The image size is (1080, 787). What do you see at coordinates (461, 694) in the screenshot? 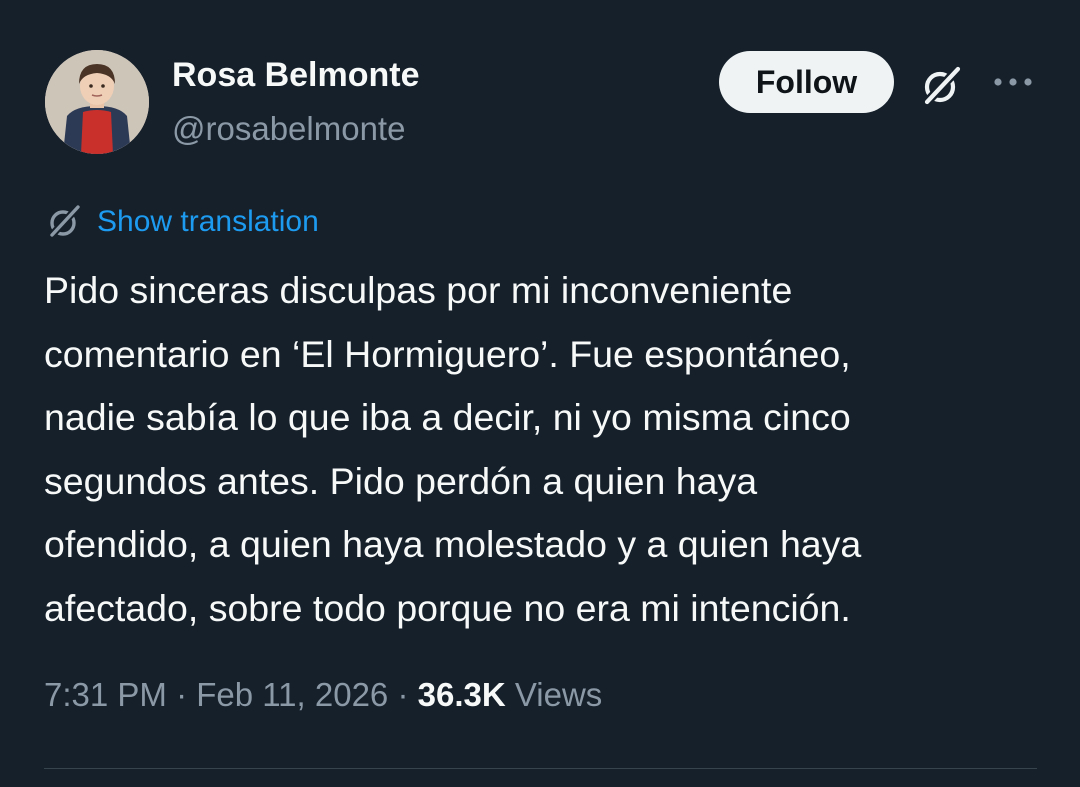
I see `views-count: 36.3K` at bounding box center [461, 694].